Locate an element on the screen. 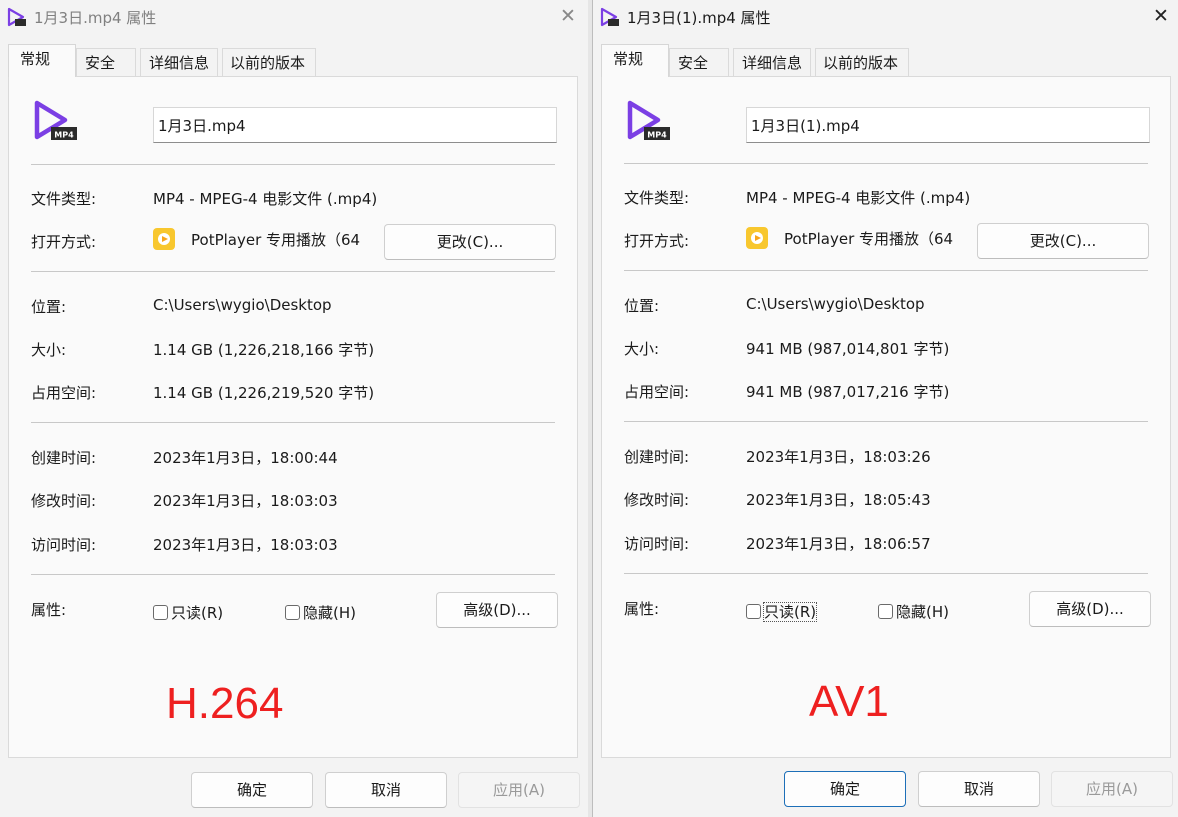 This screenshot has height=817, width=1178. title-bar: 1月3日.mp4 属性 ✕ is located at coordinates (294, 18).